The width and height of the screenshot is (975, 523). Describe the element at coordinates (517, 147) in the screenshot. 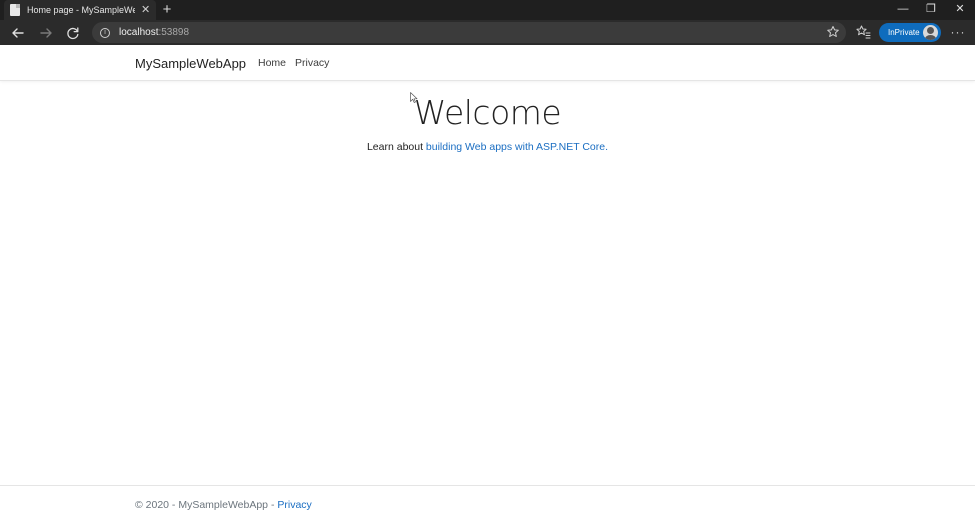

I see `aspnet-docs-link: building Web apps with ASP.NET Core.` at that location.